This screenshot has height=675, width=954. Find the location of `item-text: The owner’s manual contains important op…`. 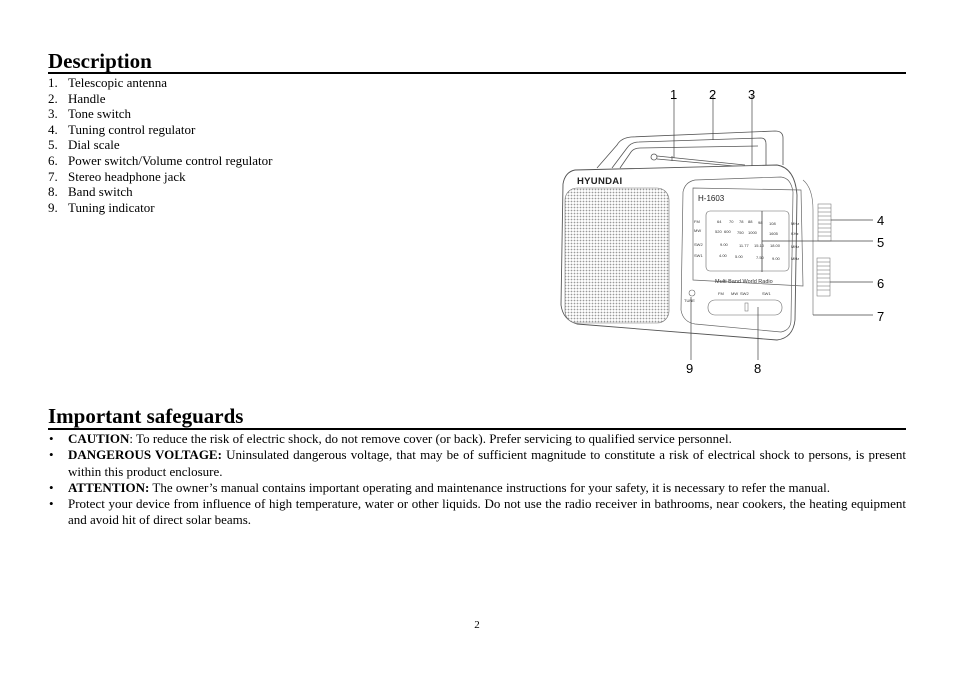

item-text: The owner’s manual contains important op… is located at coordinates (489, 487).